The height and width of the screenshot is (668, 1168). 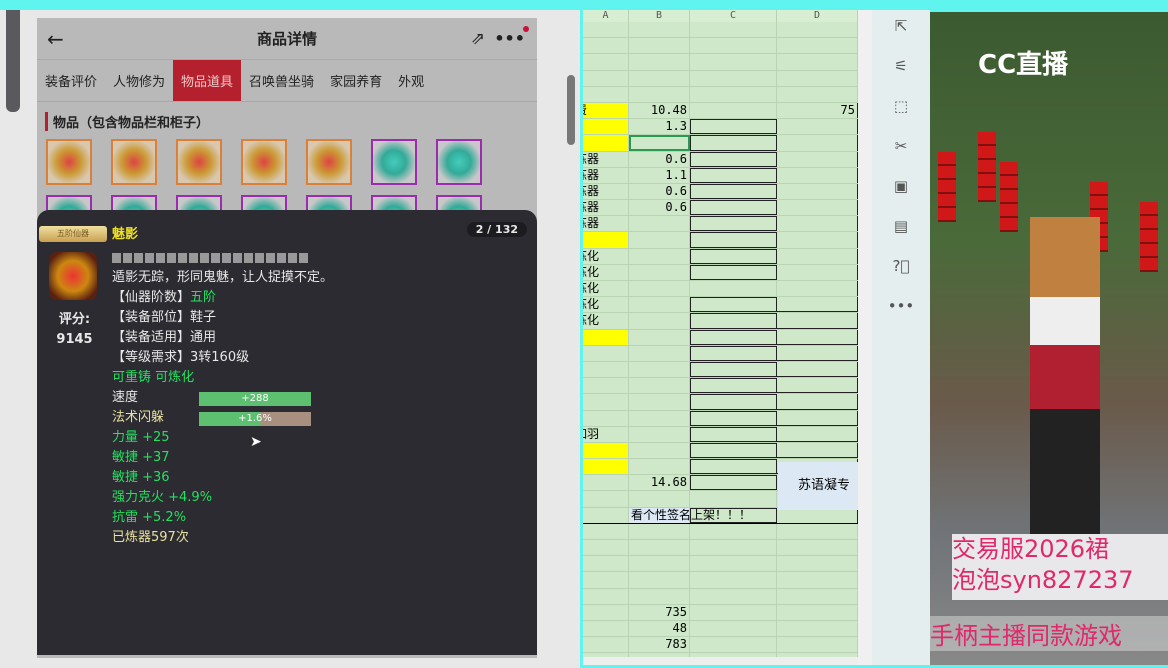 I want to click on cursor-icon: ⇱, so click(x=901, y=30).